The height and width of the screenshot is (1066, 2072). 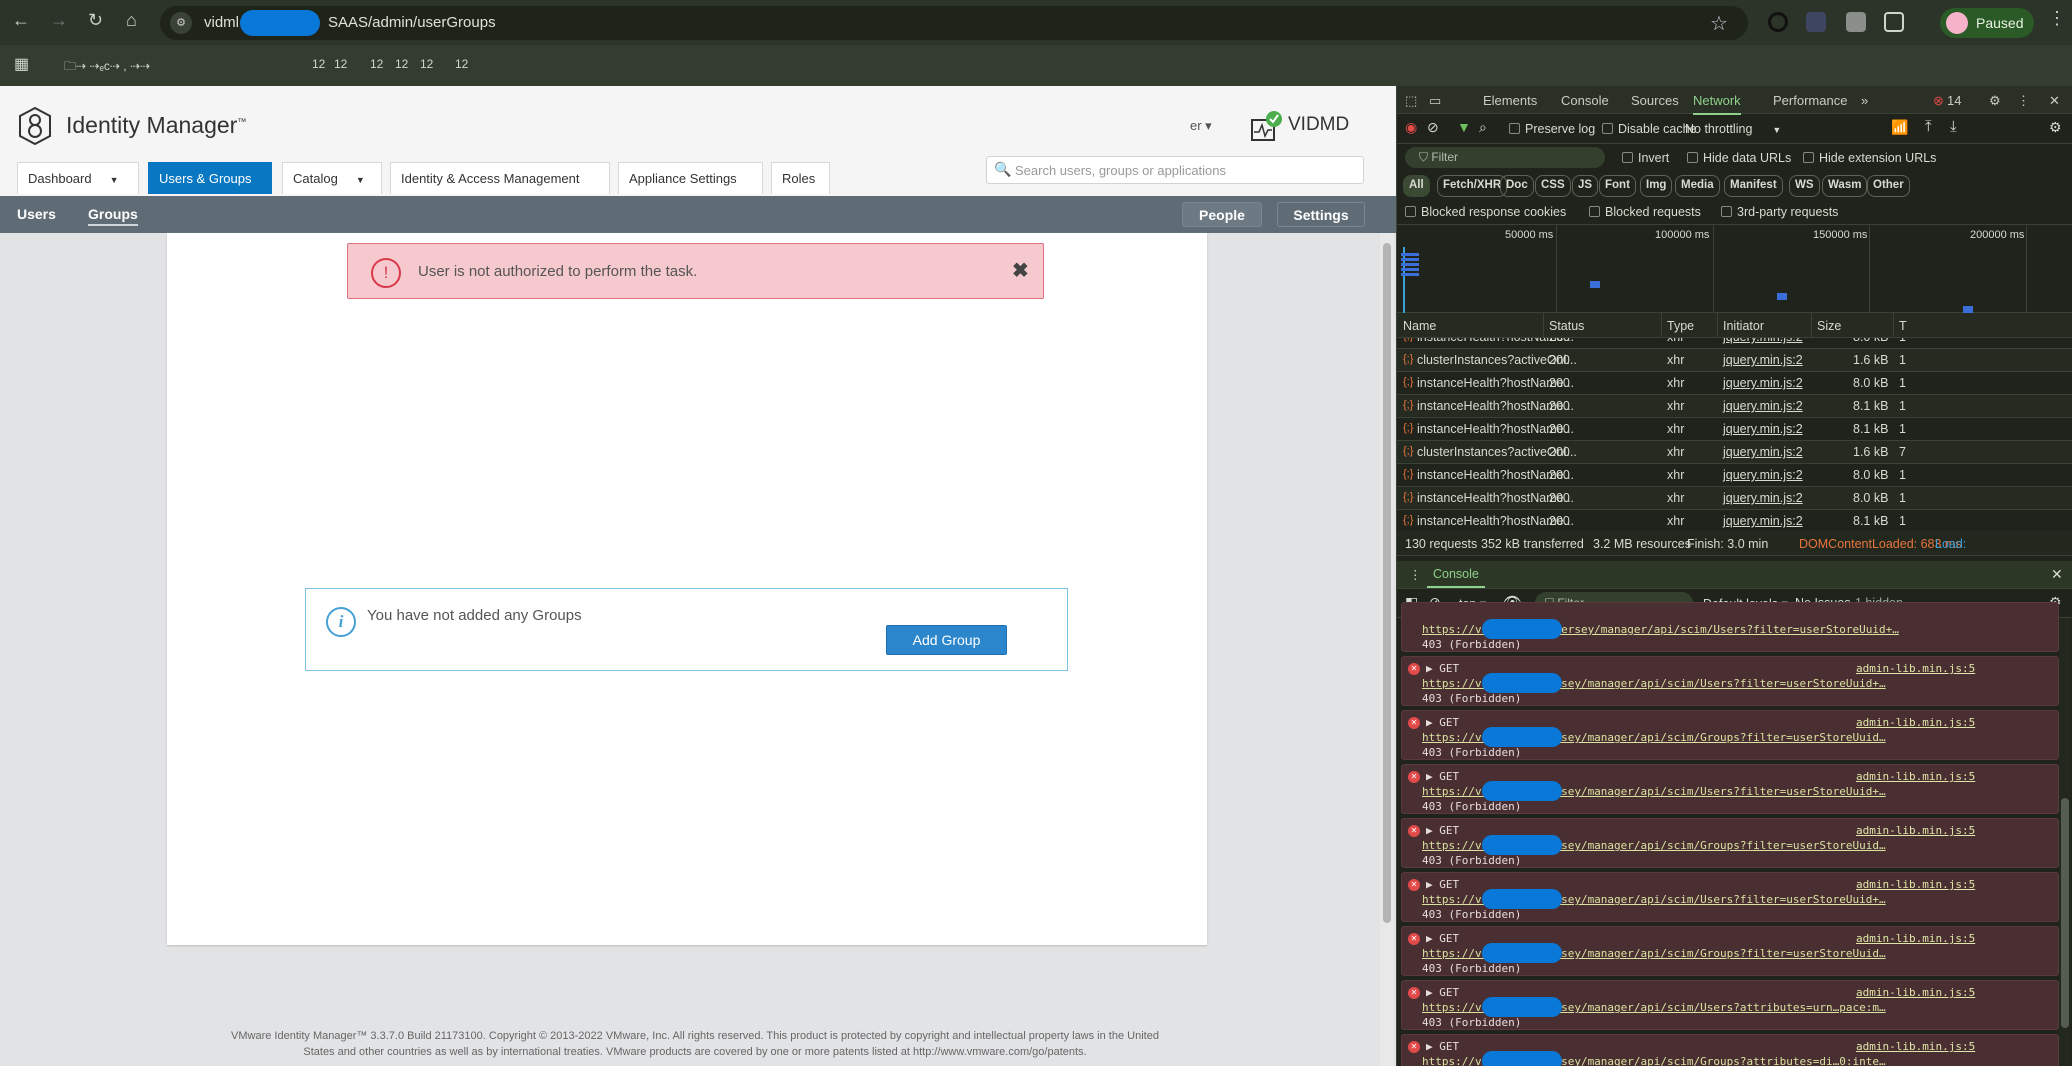 What do you see at coordinates (1411, 101) in the screenshot?
I see `inspect-element-icon: ⬚` at bounding box center [1411, 101].